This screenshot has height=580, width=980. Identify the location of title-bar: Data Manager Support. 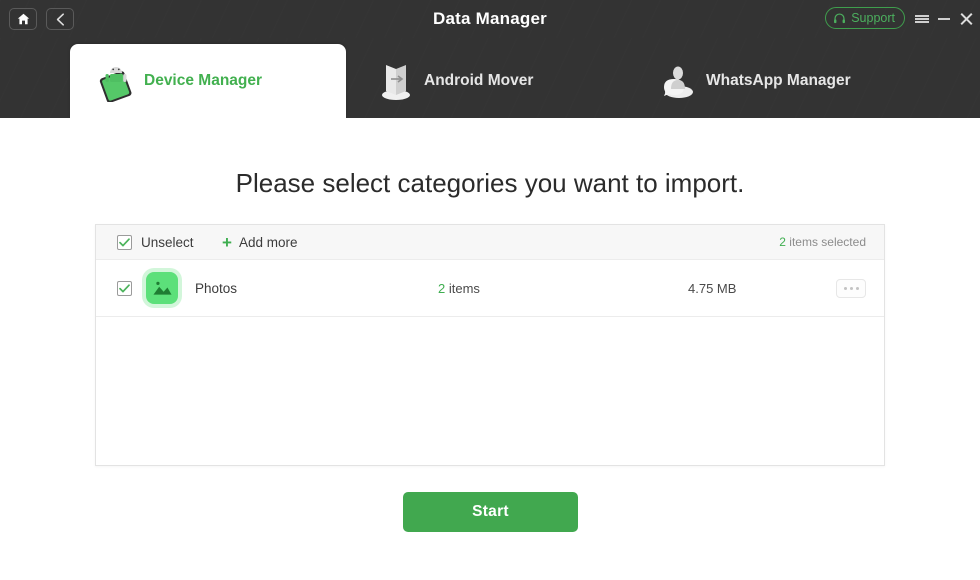
(490, 19).